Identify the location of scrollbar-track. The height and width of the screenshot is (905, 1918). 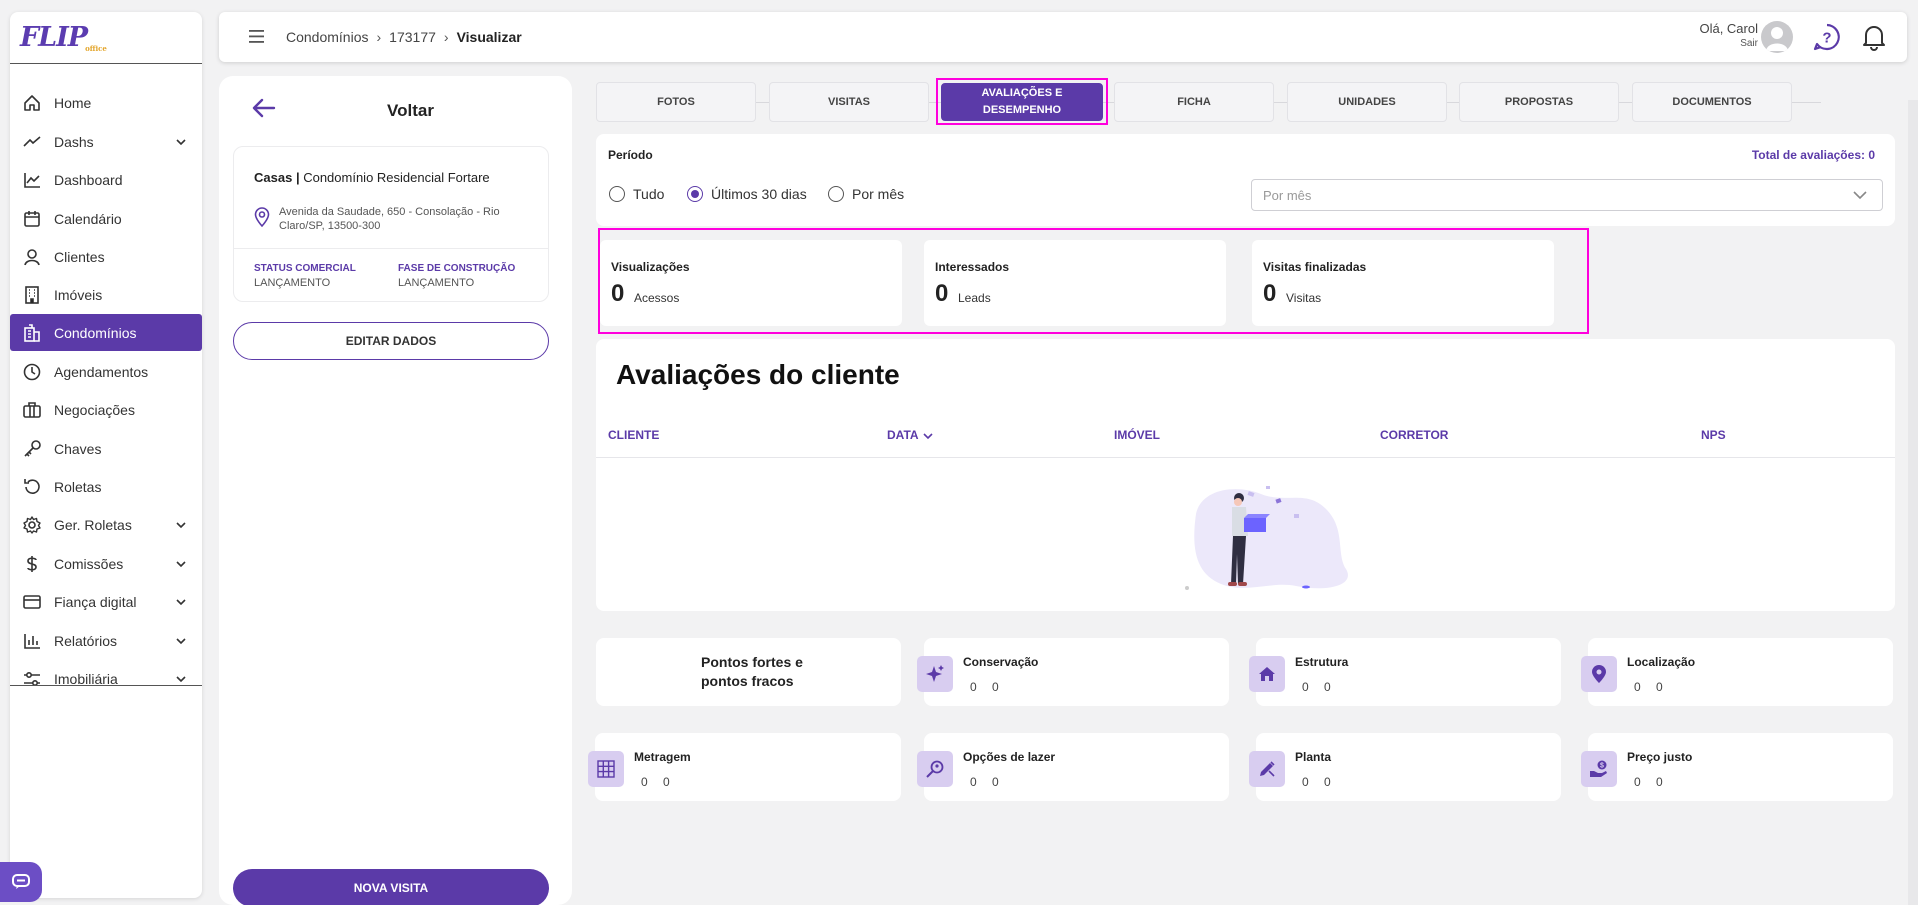
(1913, 502).